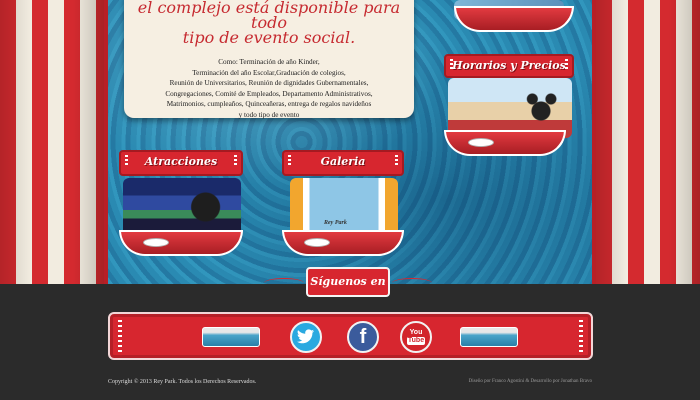 The image size is (700, 400). I want to click on twitter-icon, so click(306, 337).